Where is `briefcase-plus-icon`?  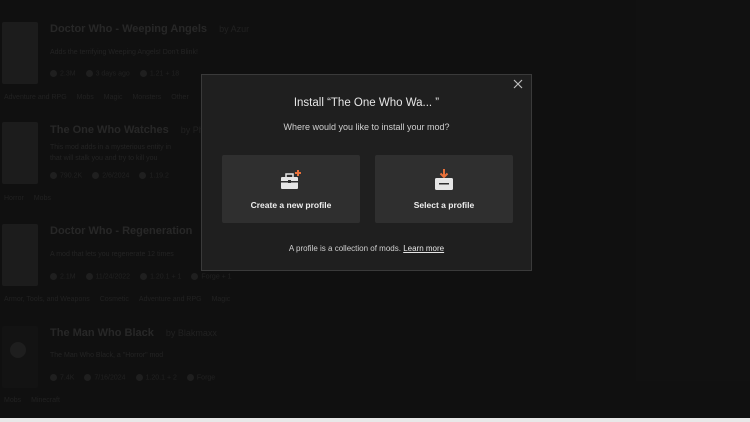 briefcase-plus-icon is located at coordinates (291, 180).